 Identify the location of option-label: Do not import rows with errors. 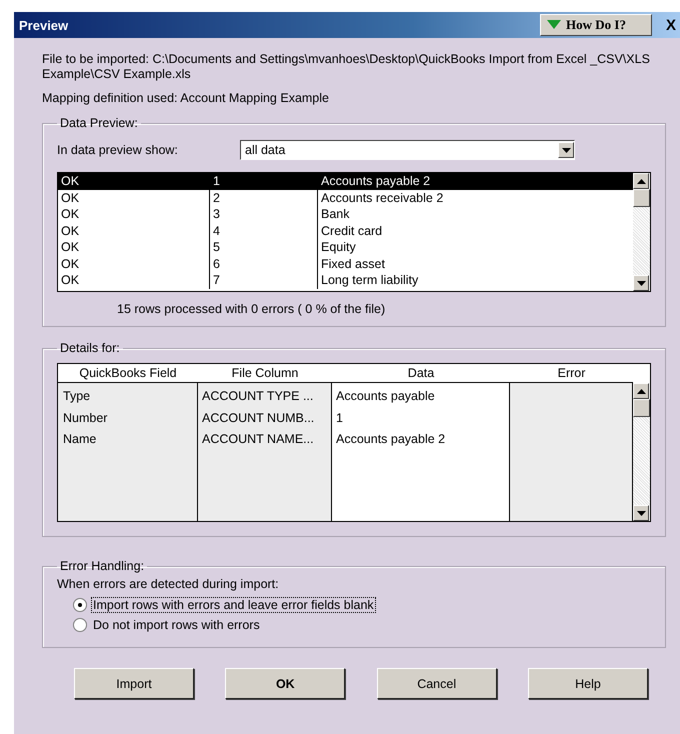
(176, 625).